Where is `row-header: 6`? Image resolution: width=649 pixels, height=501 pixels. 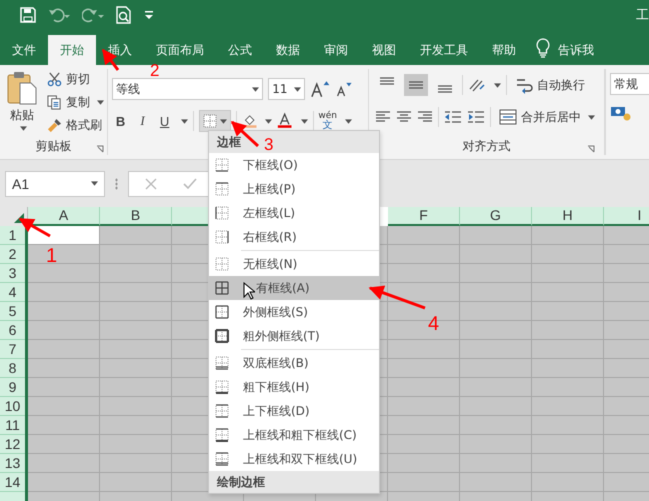
row-header: 6 is located at coordinates (12, 330).